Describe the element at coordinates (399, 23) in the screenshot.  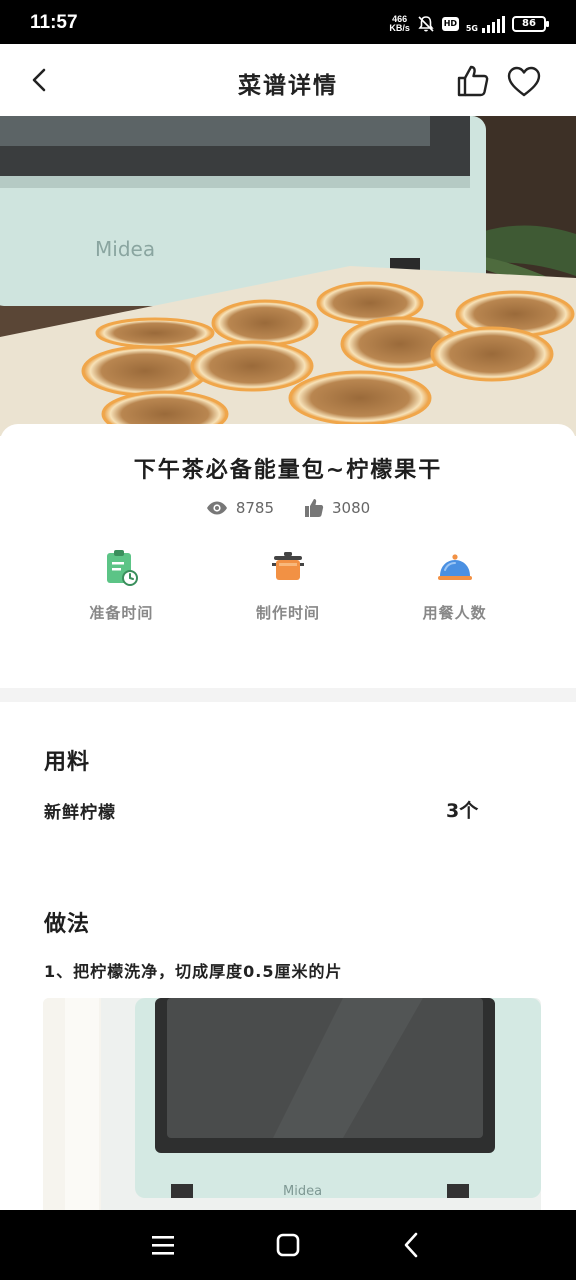
I see `network-speed: 466 KB/s` at that location.